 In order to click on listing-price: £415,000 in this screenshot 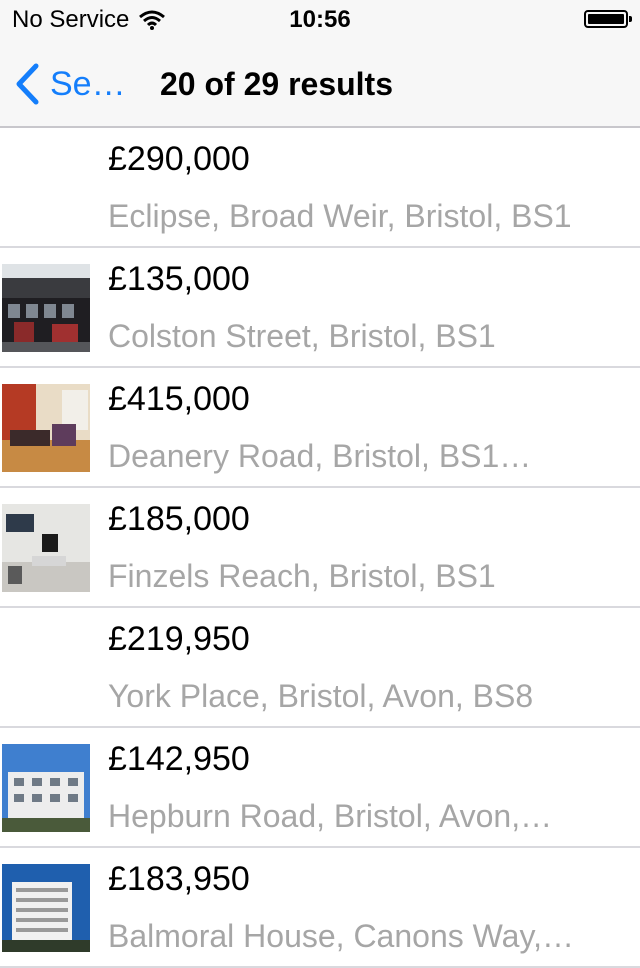, I will do `click(179, 399)`.